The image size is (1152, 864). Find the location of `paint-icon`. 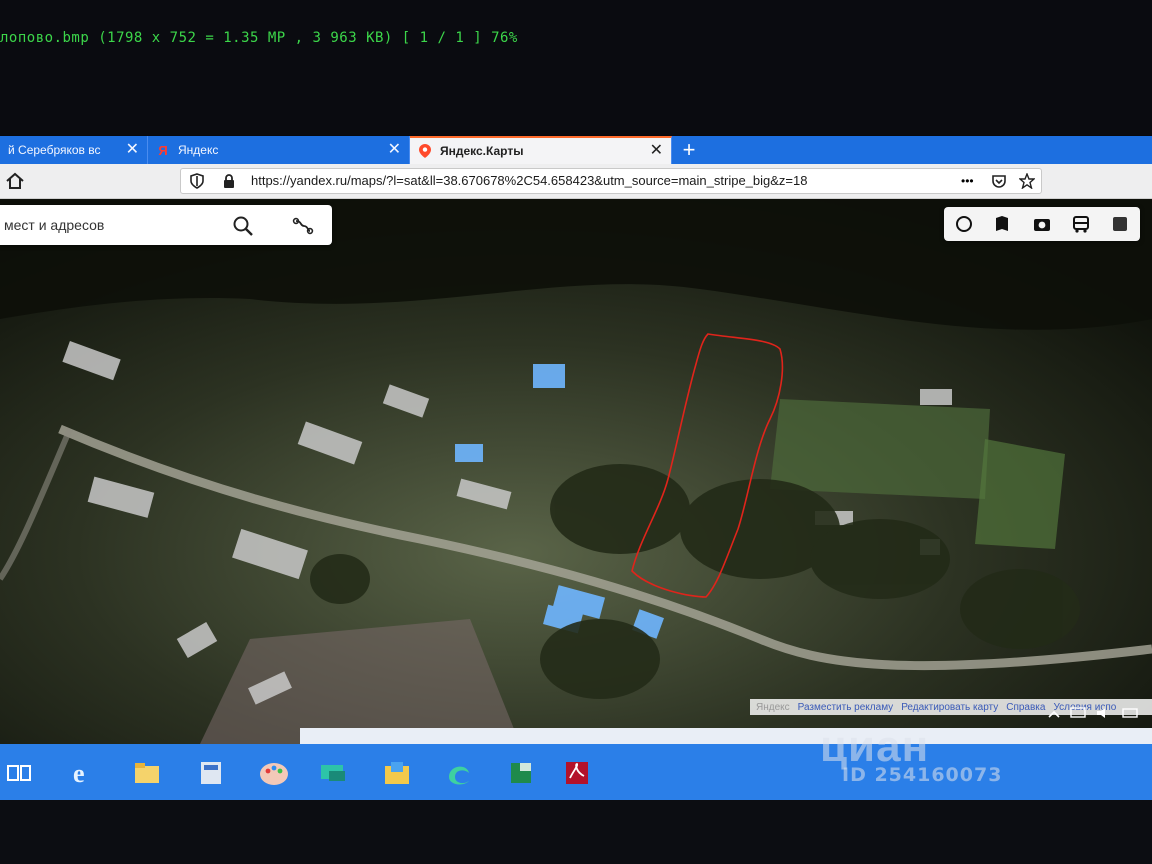

paint-icon is located at coordinates (274, 773).